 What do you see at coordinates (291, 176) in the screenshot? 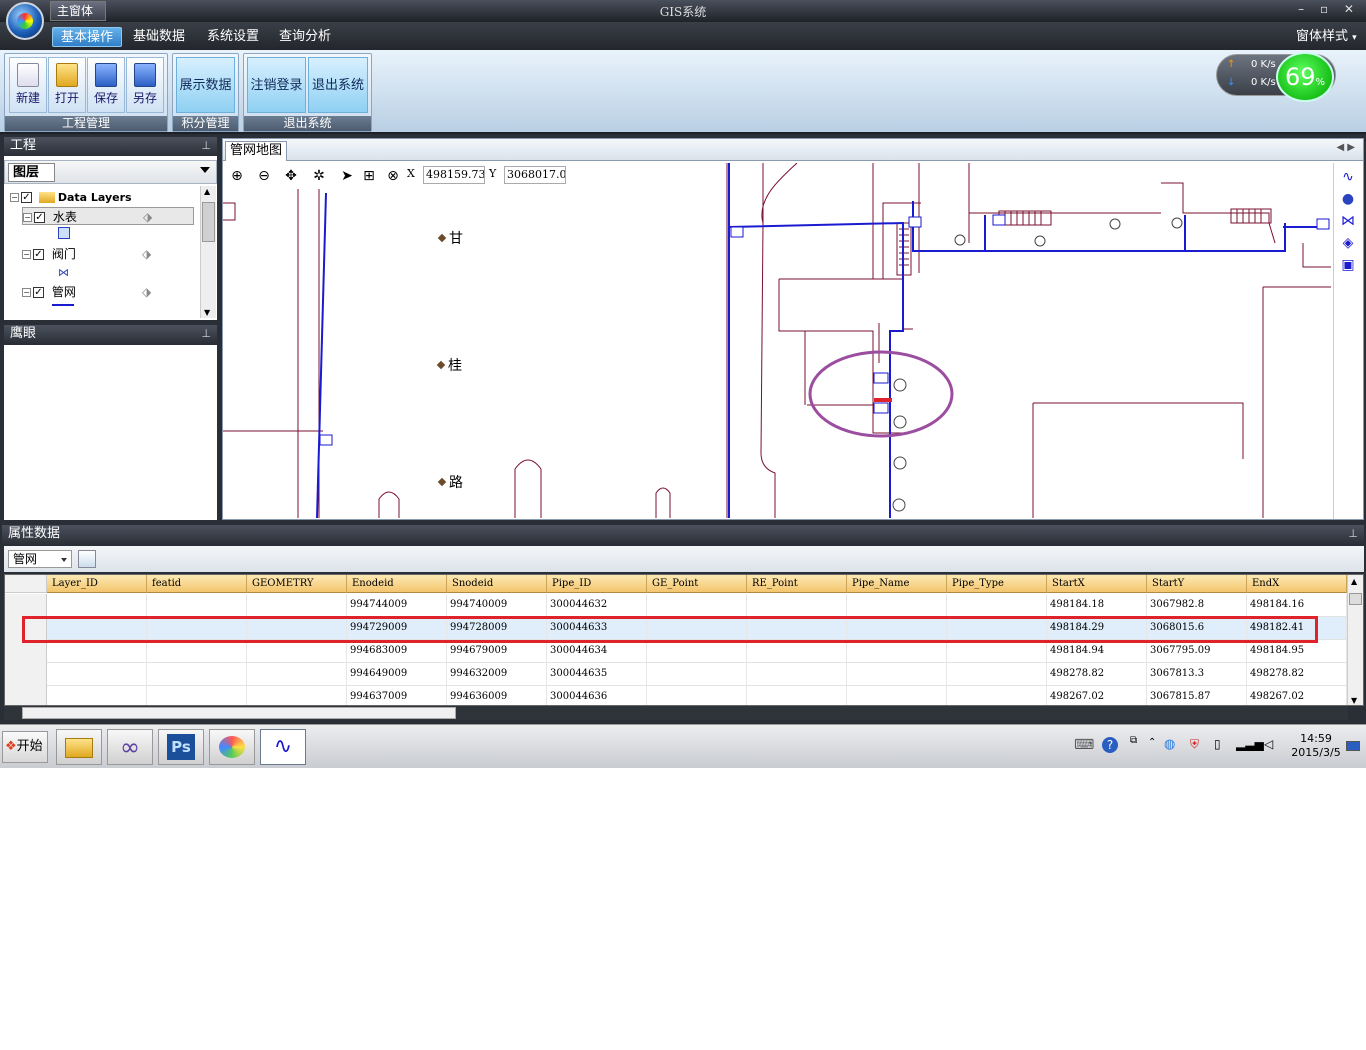
I see `pan-icon: ✥` at bounding box center [291, 176].